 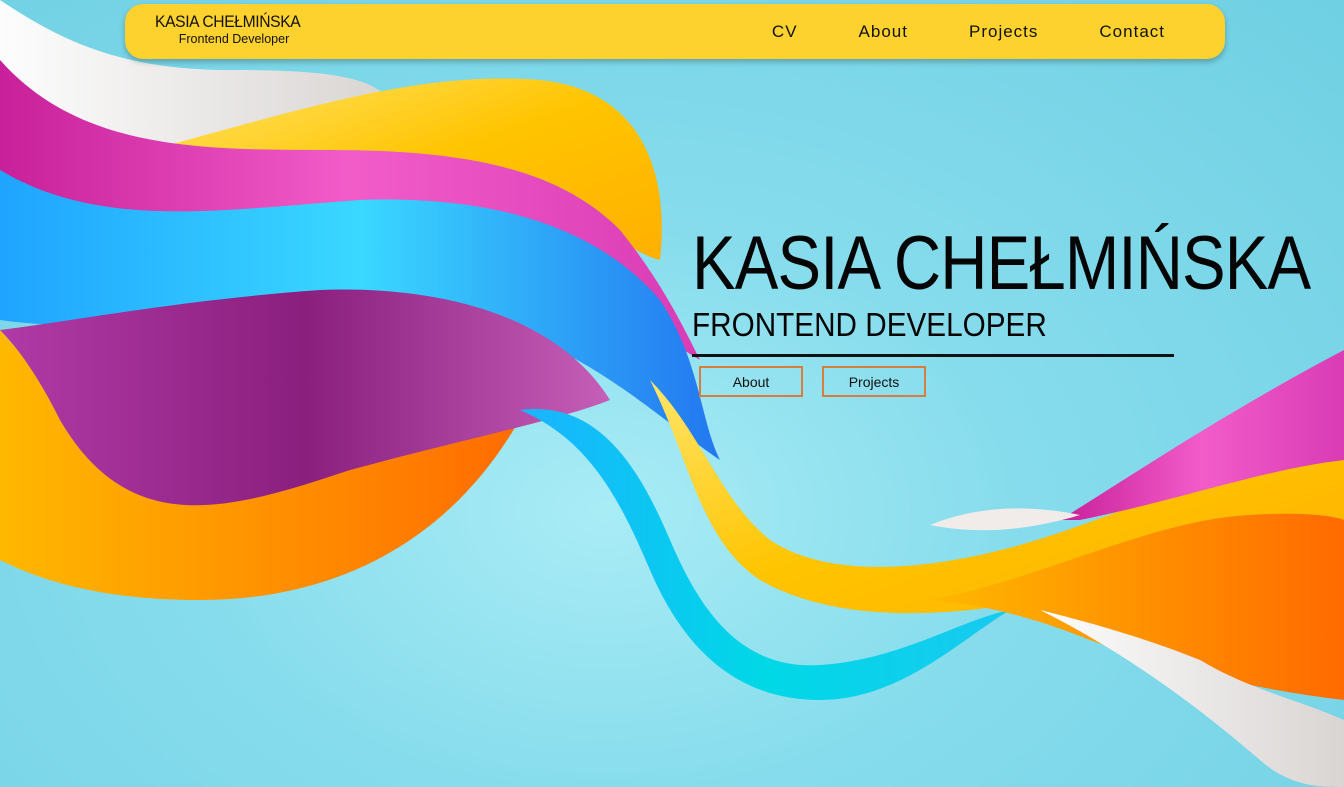 I want to click on nav-link-contact: Contact, so click(x=1132, y=32).